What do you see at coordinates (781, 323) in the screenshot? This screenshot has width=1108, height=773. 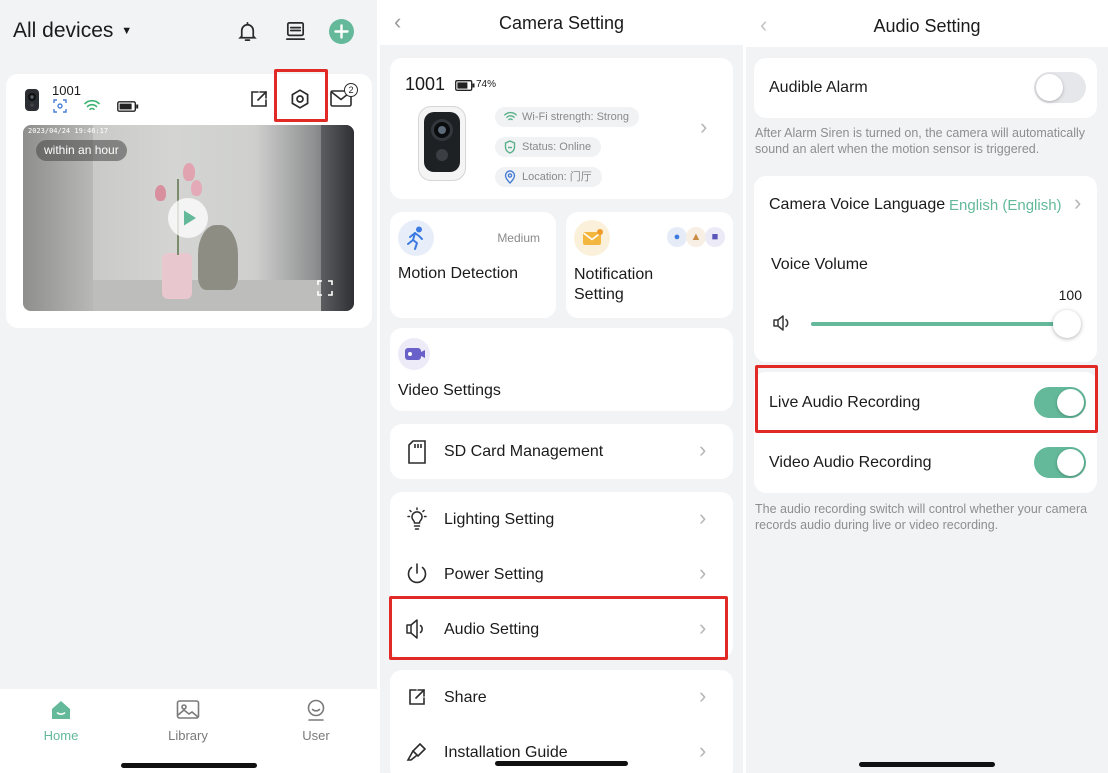 I see `volume-icon` at bounding box center [781, 323].